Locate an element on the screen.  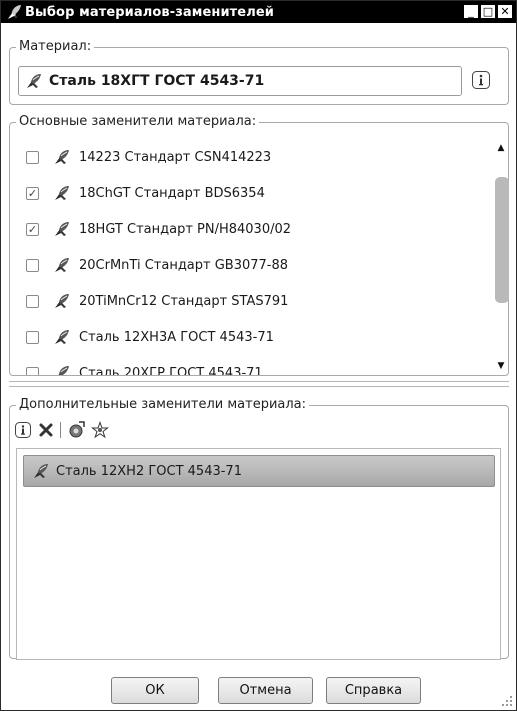
list-item-label: Сталь 20ХГР ГОСТ 4543-71 is located at coordinates (171, 370).